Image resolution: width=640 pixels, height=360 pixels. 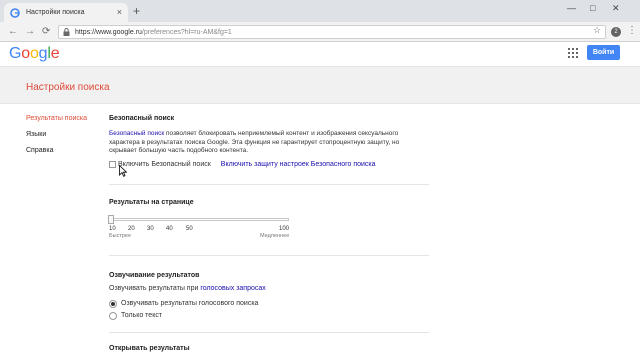 I want to click on slider-thumb, so click(x=111, y=219).